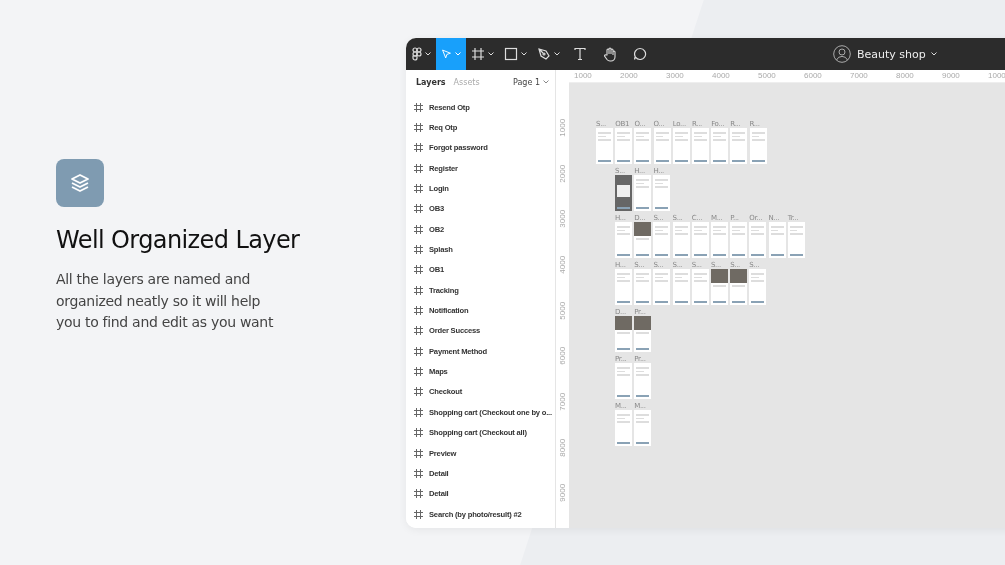 The image size is (1005, 565). What do you see at coordinates (178, 240) in the screenshot?
I see `feature-title: Well Organized Layer` at bounding box center [178, 240].